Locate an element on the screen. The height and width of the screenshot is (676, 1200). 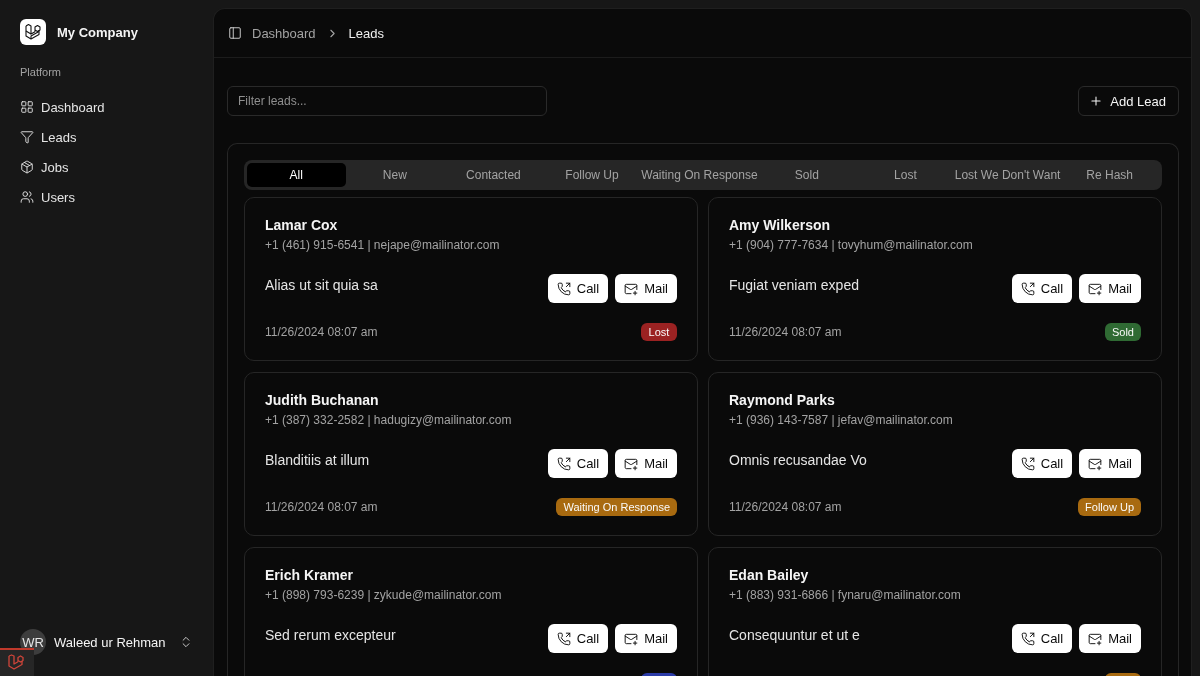
lead-note: Omnis recusandae Vo is located at coordinates (798, 460).